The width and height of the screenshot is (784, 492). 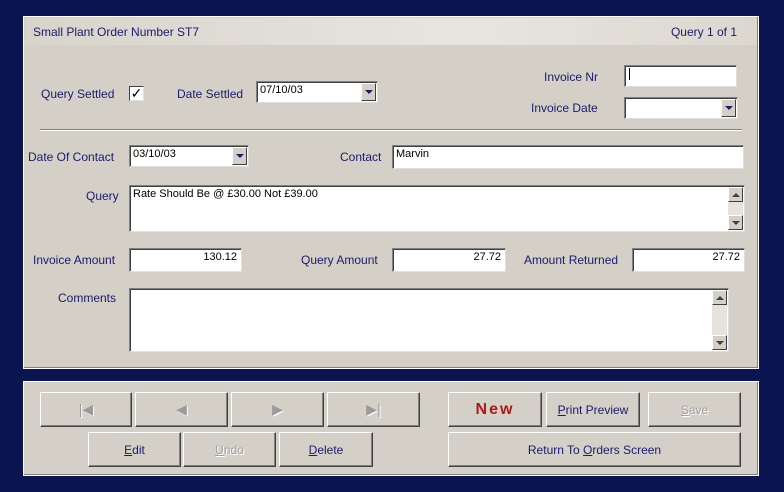 I want to click on section-divider, so click(x=391, y=130).